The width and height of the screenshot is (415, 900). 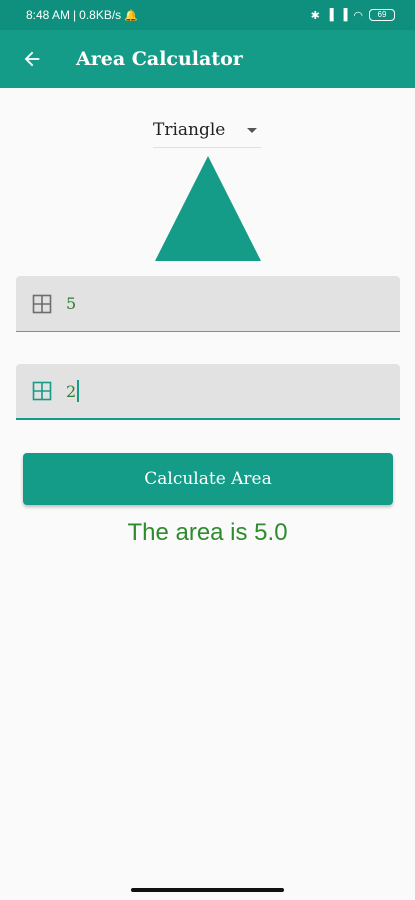 I want to click on home-indicator, so click(x=207, y=890).